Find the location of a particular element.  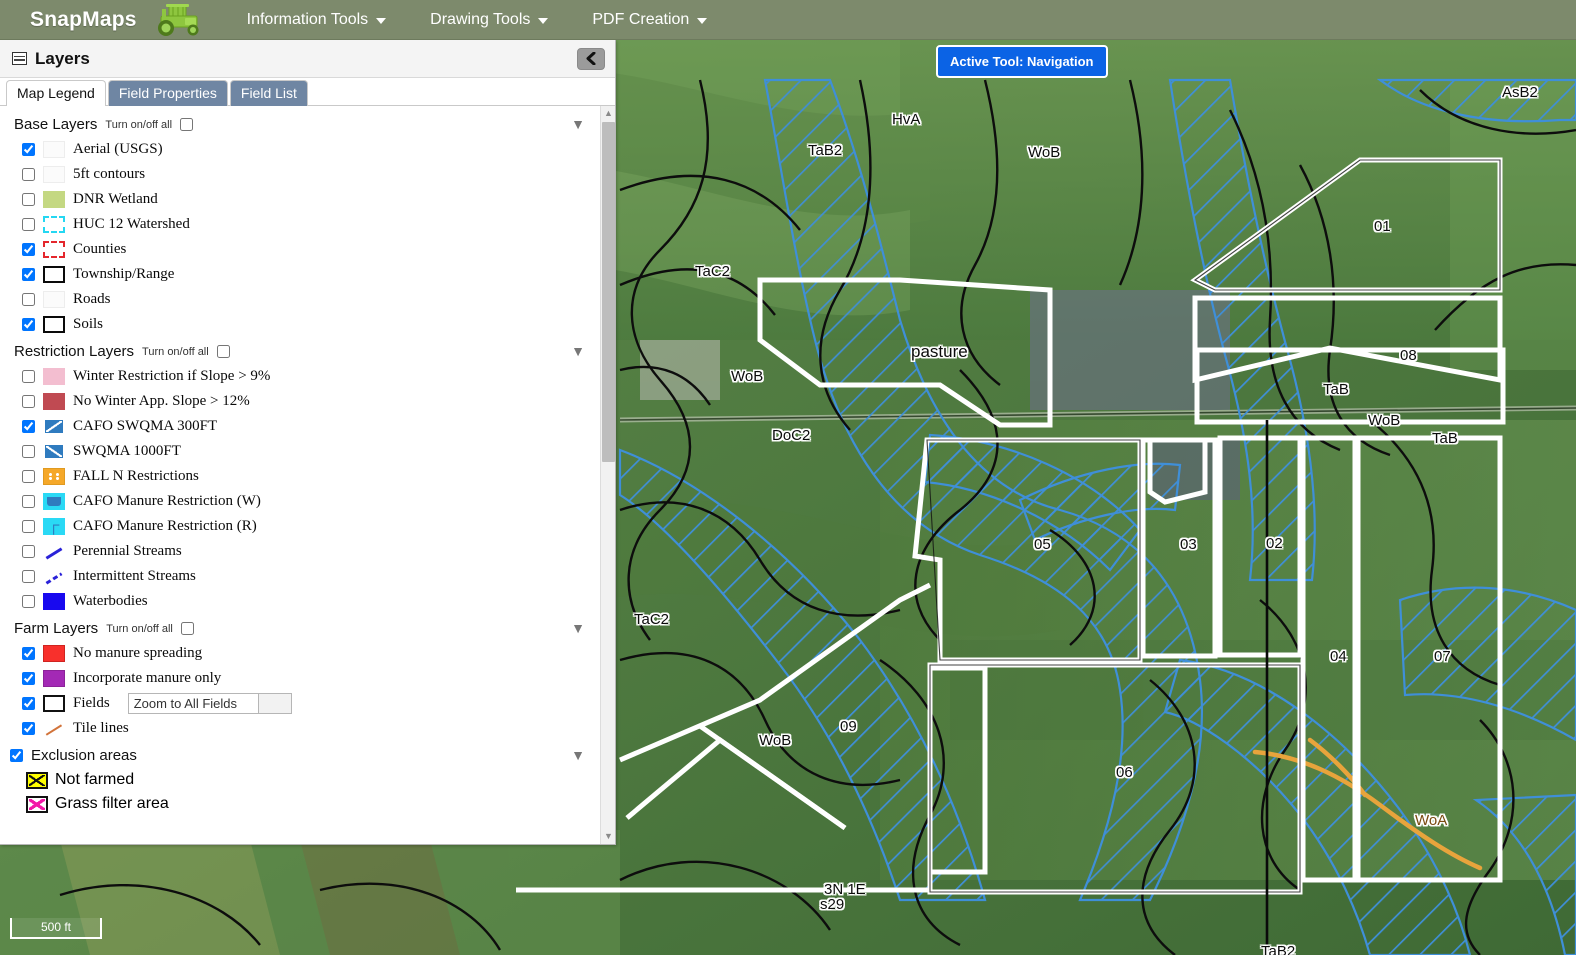

layer-label: Grass filter area is located at coordinates (112, 803).